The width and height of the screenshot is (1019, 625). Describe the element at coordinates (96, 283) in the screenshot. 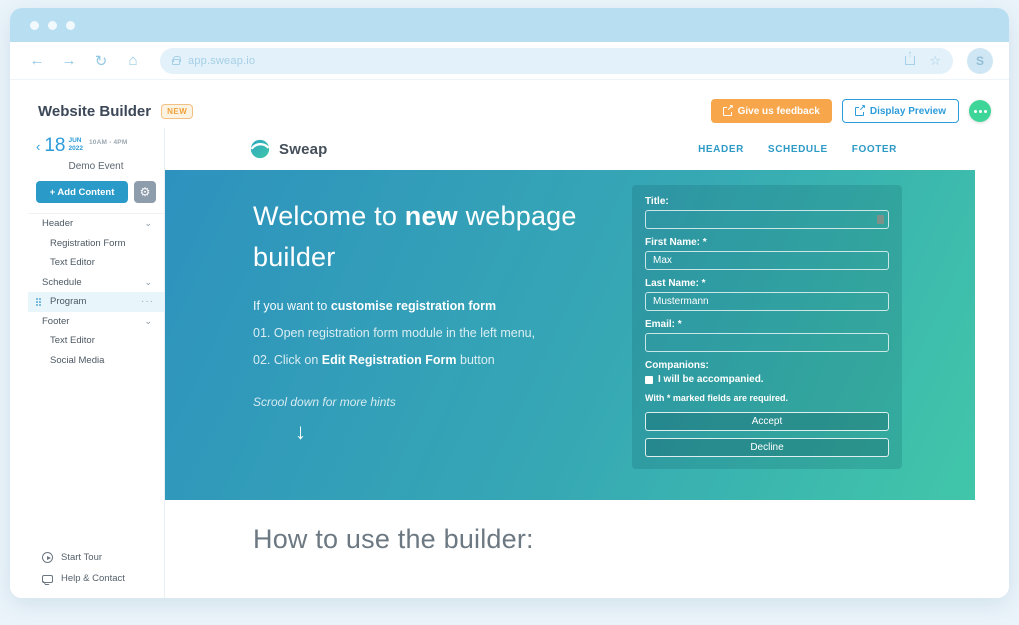

I see `sidebar-item-schedule: Schedule ⌄` at that location.